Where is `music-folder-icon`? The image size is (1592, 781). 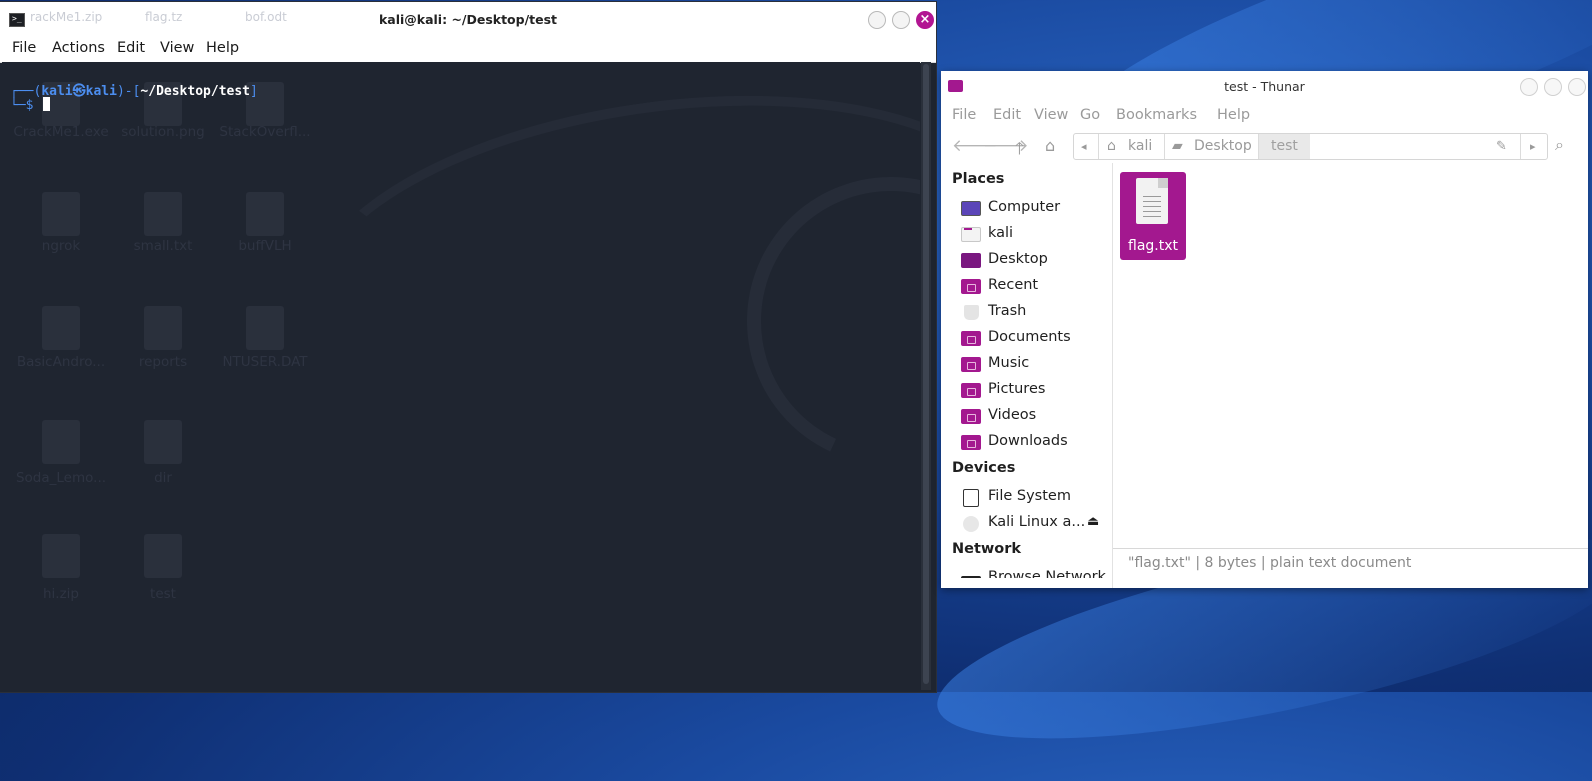 music-folder-icon is located at coordinates (971, 364).